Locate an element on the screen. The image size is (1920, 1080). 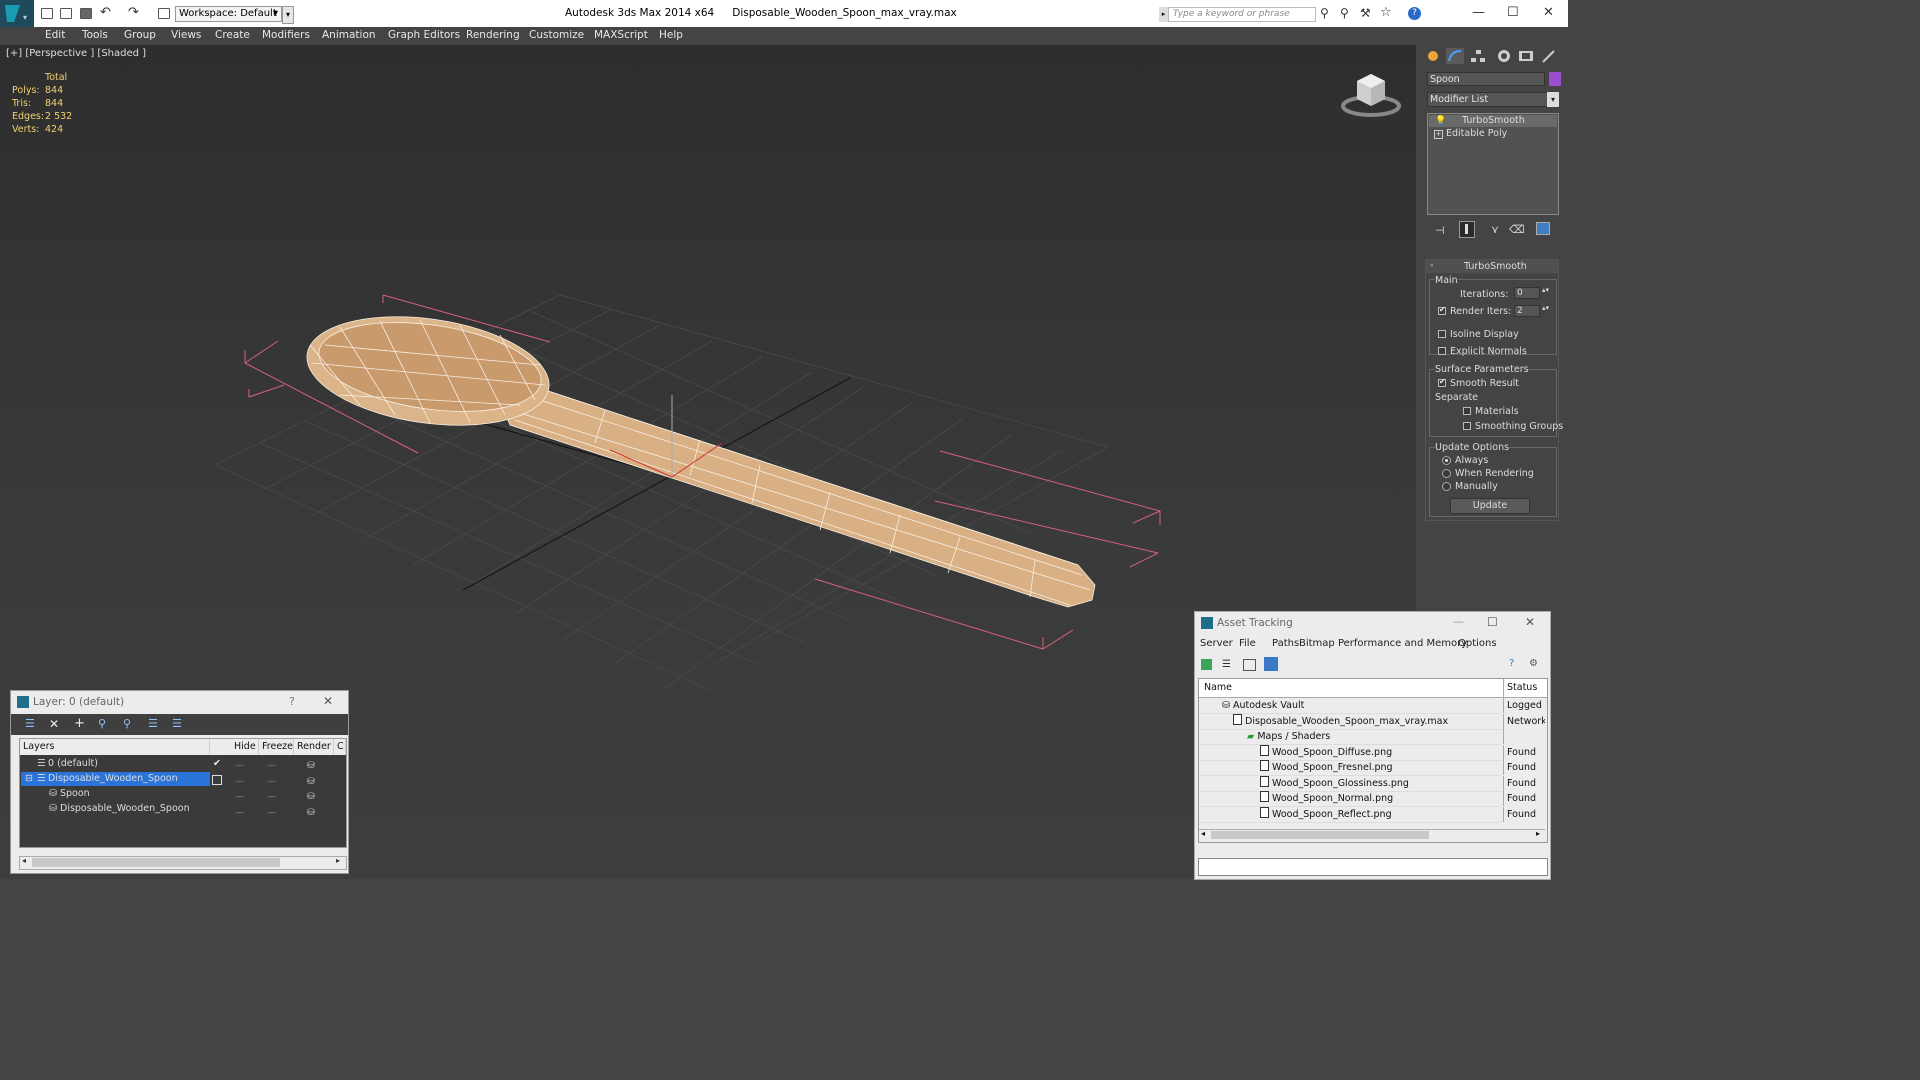
communication-icon: ⚒ is located at coordinates (1365, 13).